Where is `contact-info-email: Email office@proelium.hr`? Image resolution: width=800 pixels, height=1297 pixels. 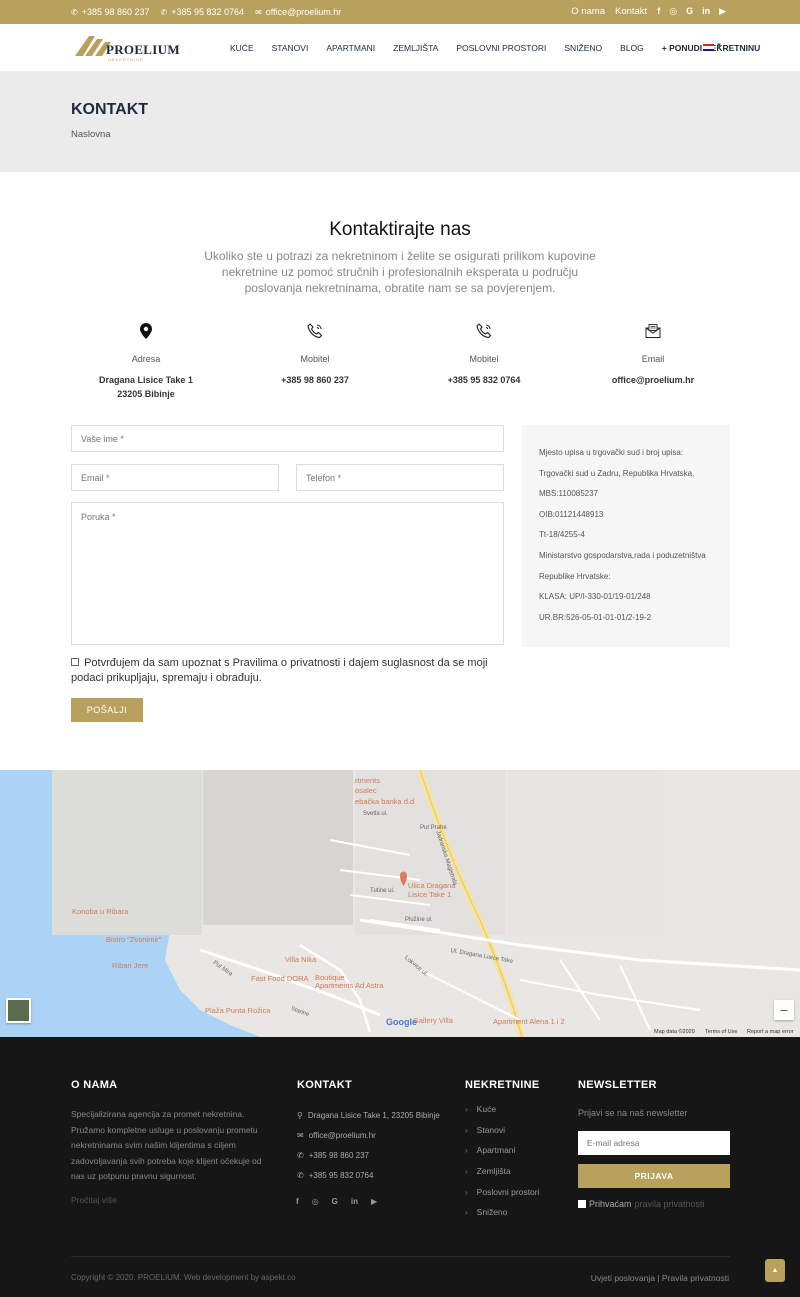
contact-info-email: Email office@proelium.hr is located at coordinates (653, 353).